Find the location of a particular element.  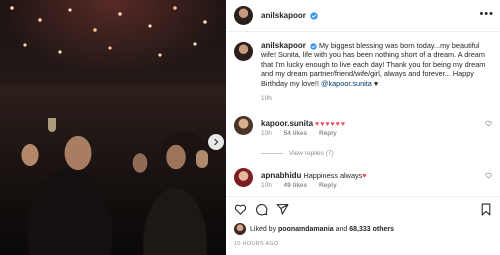

action-icons is located at coordinates (261, 209).